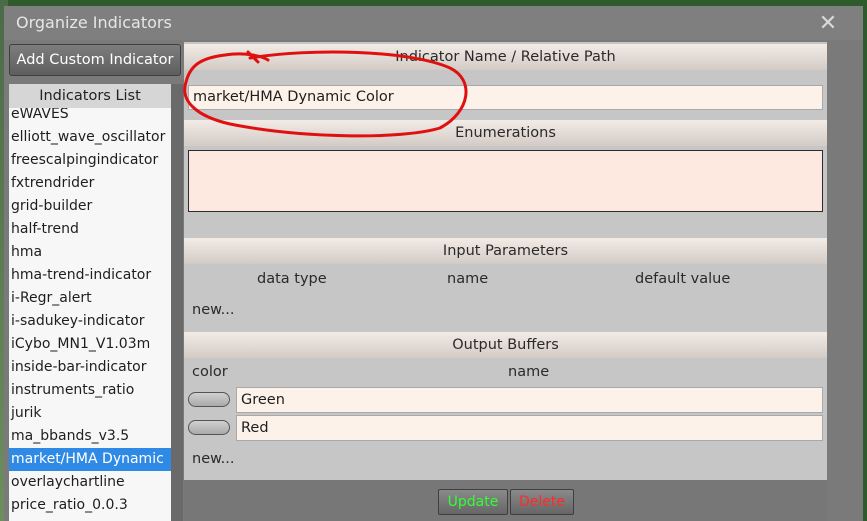 This screenshot has width=867, height=521. I want to click on dialog-title: Organize Indicators, so click(94, 22).